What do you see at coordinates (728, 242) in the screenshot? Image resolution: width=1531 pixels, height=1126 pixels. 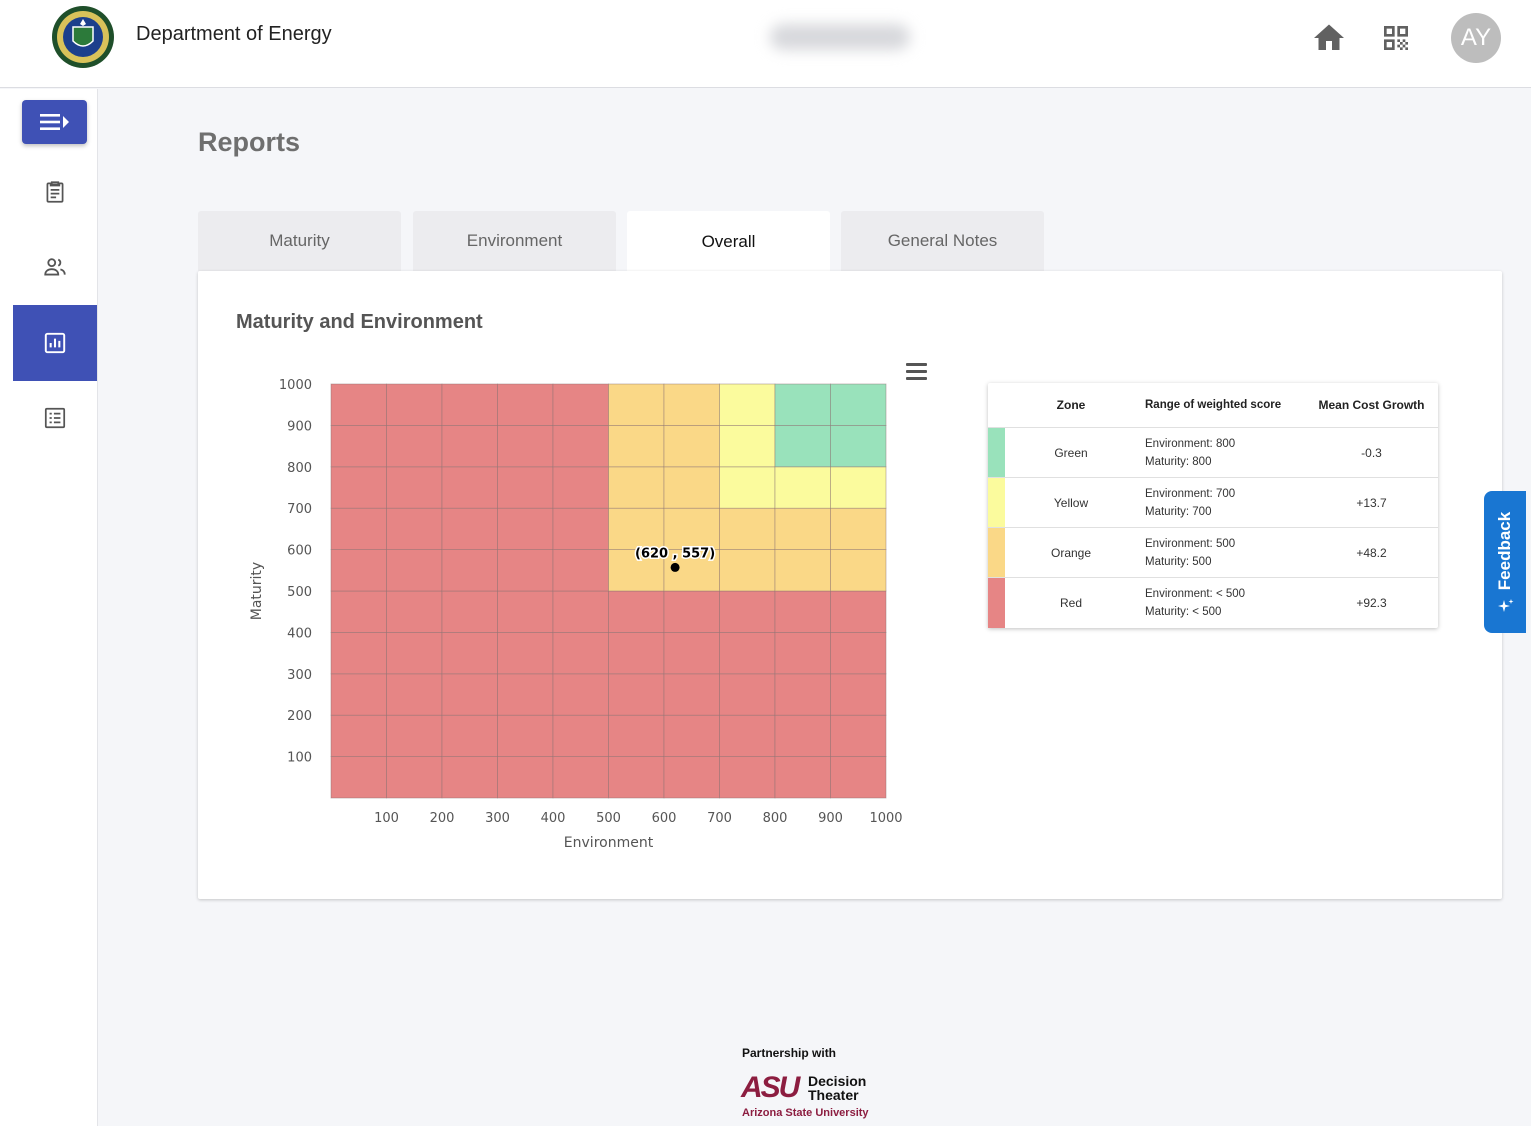 I see `tab-overall: Overall` at bounding box center [728, 242].